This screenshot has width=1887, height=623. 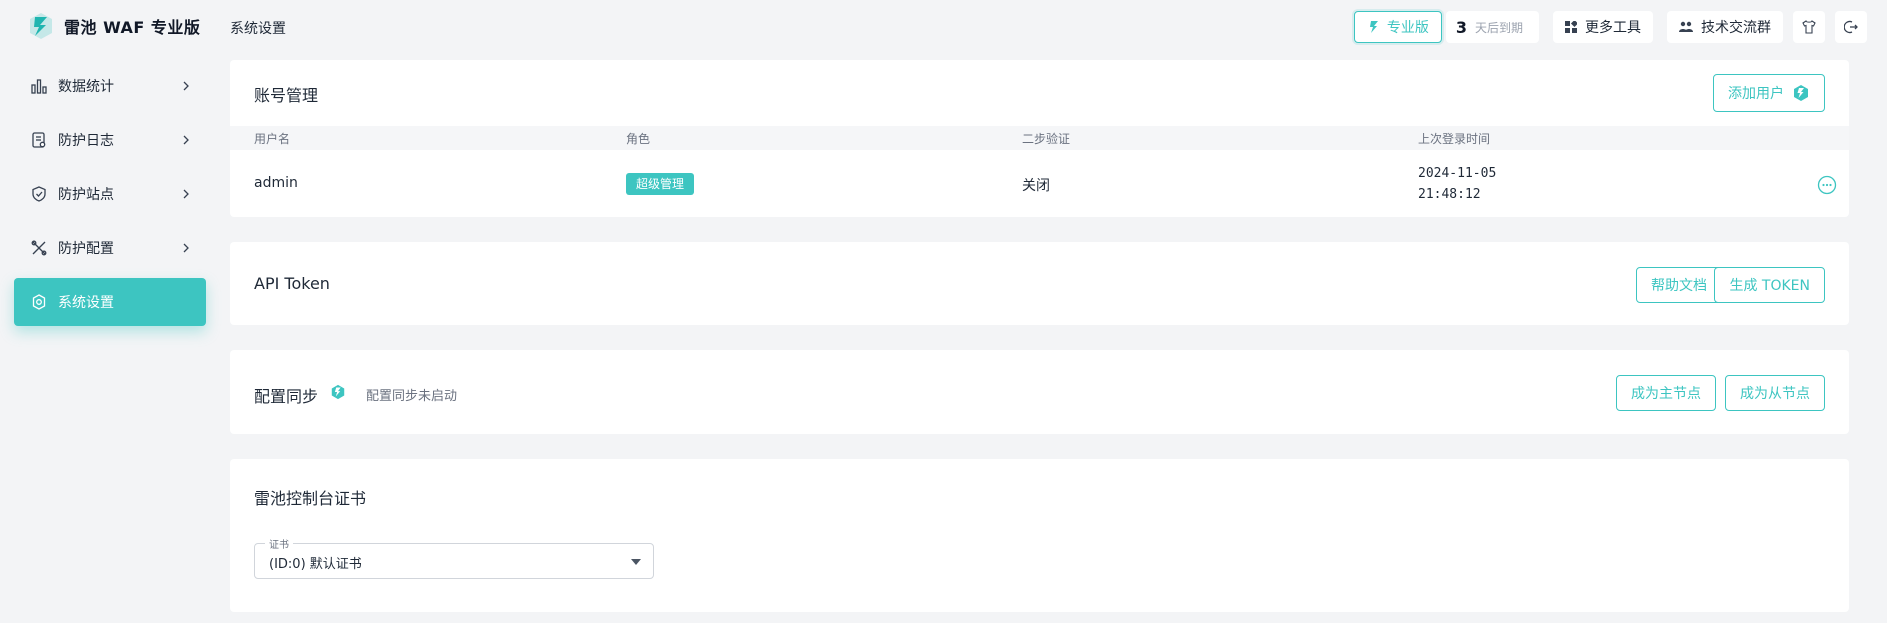 I want to click on generate-token-label: 生成 TOKEN, so click(x=1769, y=286).